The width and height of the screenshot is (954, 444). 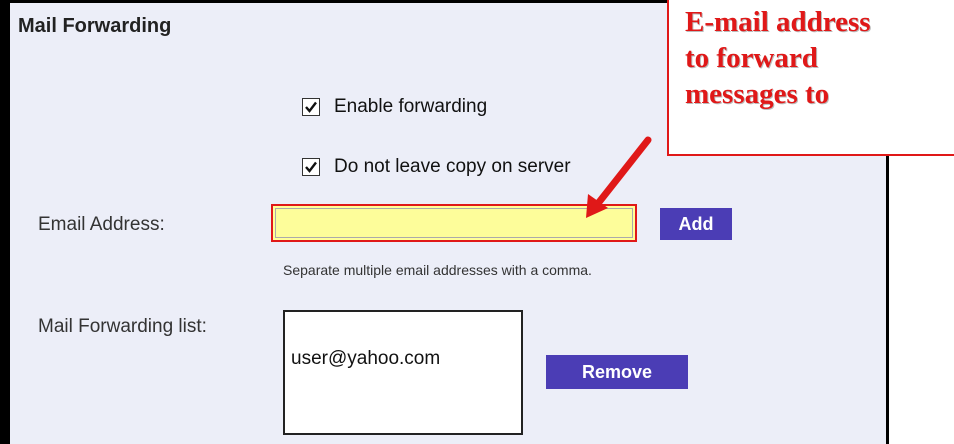 I want to click on enable-forwarding-checkbox, so click(x=311, y=107).